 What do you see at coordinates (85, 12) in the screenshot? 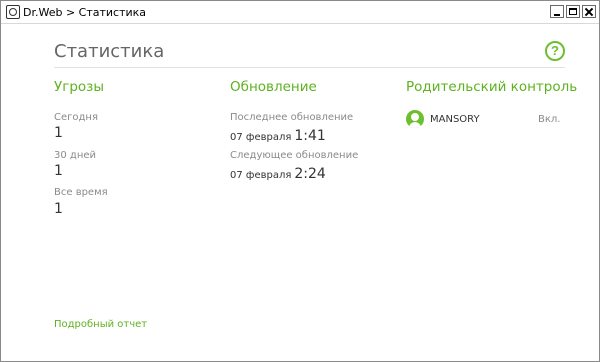
I see `window-title: Dr.Web > Статистика` at bounding box center [85, 12].